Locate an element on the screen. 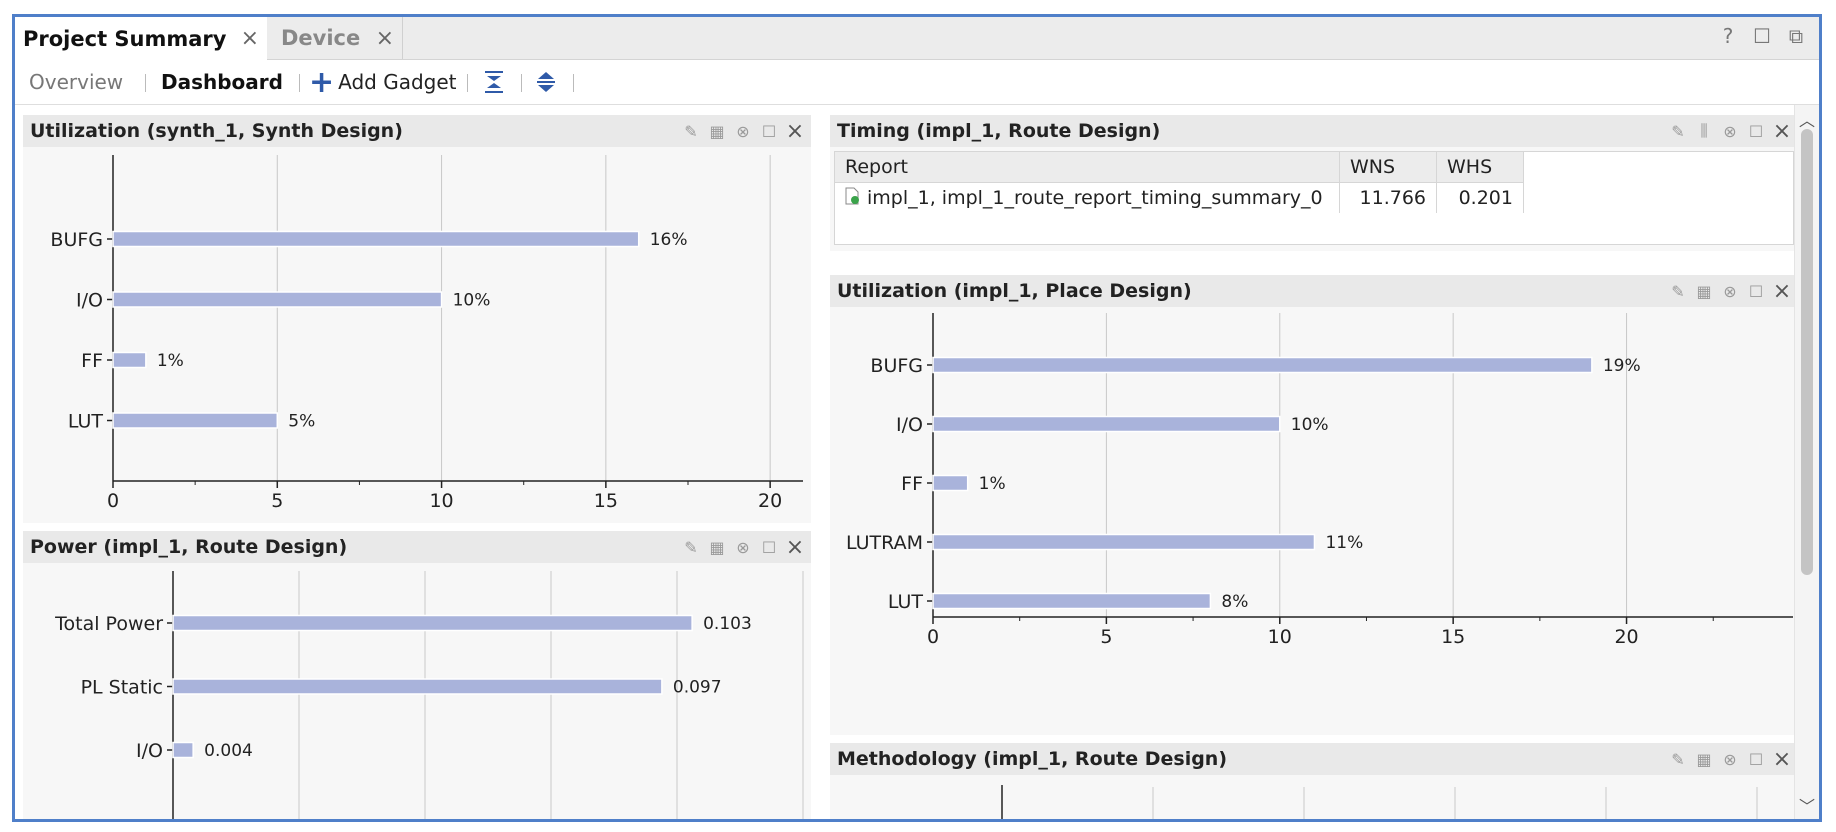 The height and width of the screenshot is (832, 1836). vertical-scrollbar: ︿ ﹀ is located at coordinates (1806, 462).